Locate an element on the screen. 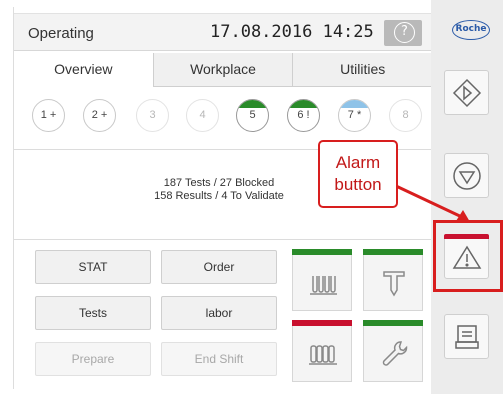 This screenshot has height=394, width=503. help-icon: ? is located at coordinates (404, 32).